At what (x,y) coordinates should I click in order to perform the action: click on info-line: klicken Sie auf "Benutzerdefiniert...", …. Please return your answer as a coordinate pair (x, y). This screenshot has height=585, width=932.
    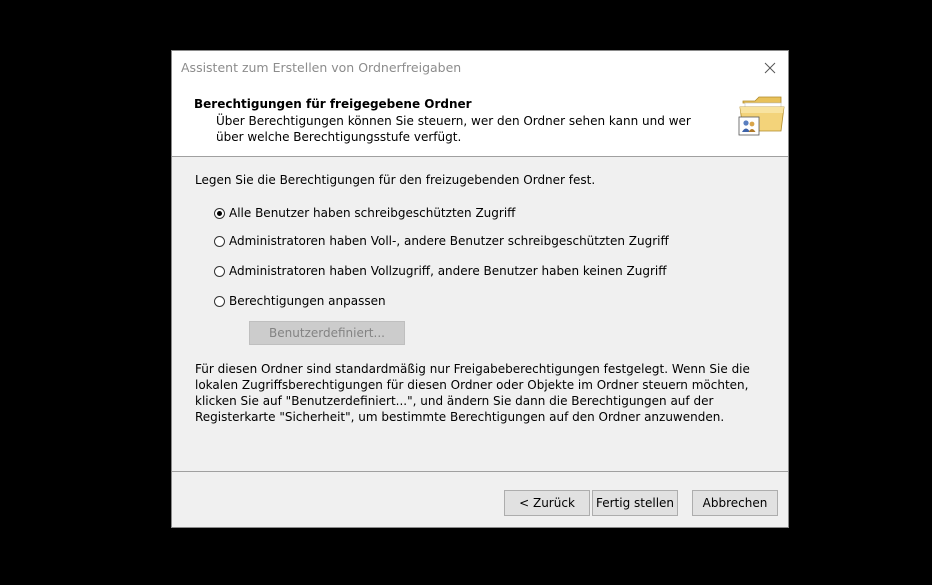
    Looking at the image, I should click on (454, 401).